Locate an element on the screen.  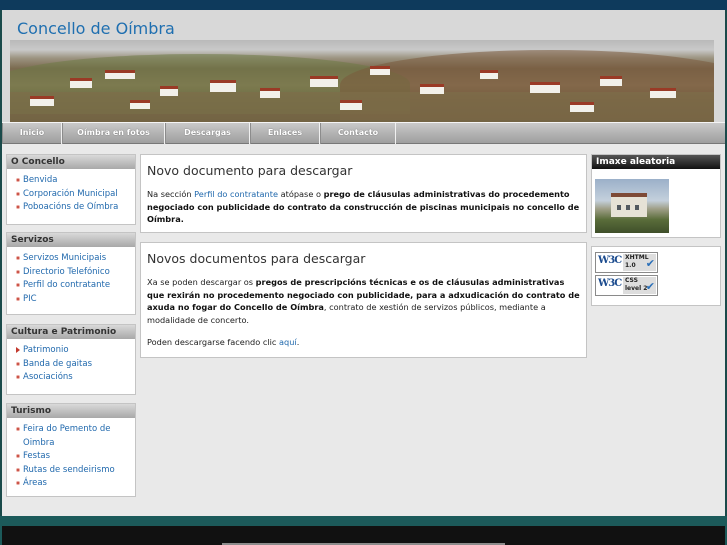
random-image-heading: Imaxe aleatoria is located at coordinates (656, 162).